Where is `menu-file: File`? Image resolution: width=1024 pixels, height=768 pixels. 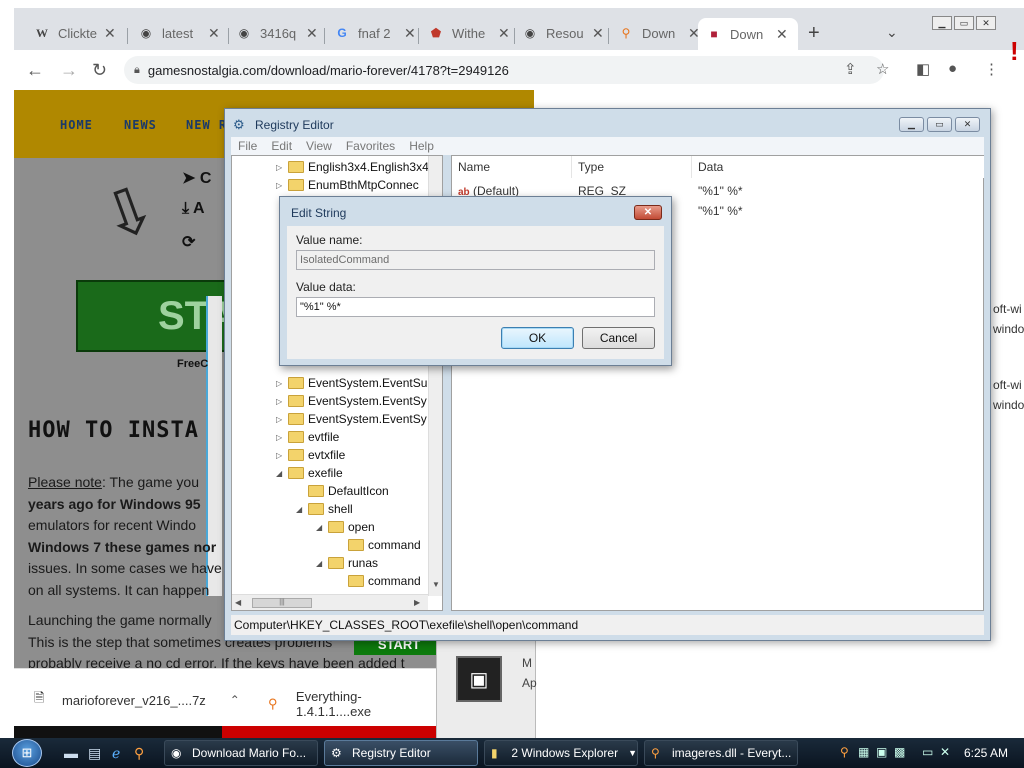 menu-file: File is located at coordinates (247, 146).